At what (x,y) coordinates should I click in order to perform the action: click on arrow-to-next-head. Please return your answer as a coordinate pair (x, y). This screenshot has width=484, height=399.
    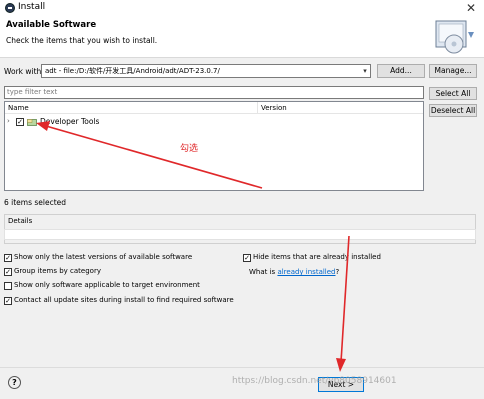
    Looking at the image, I should click on (341, 365).